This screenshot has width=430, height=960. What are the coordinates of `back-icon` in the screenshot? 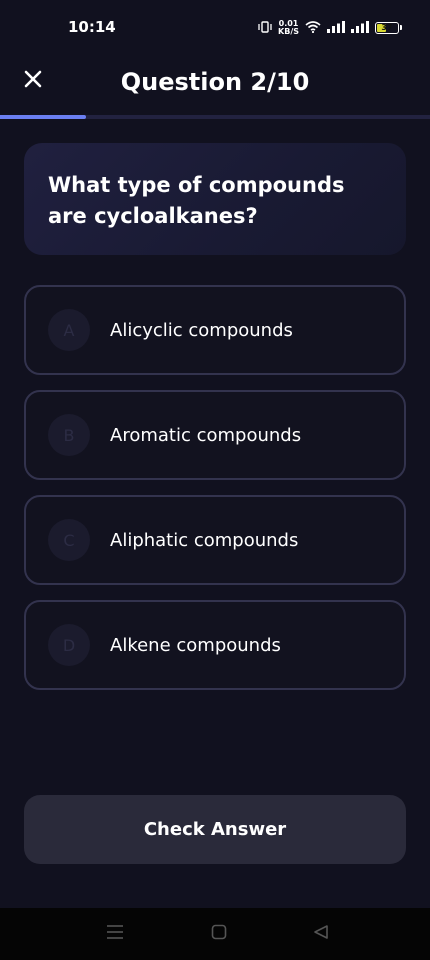 It's located at (321, 934).